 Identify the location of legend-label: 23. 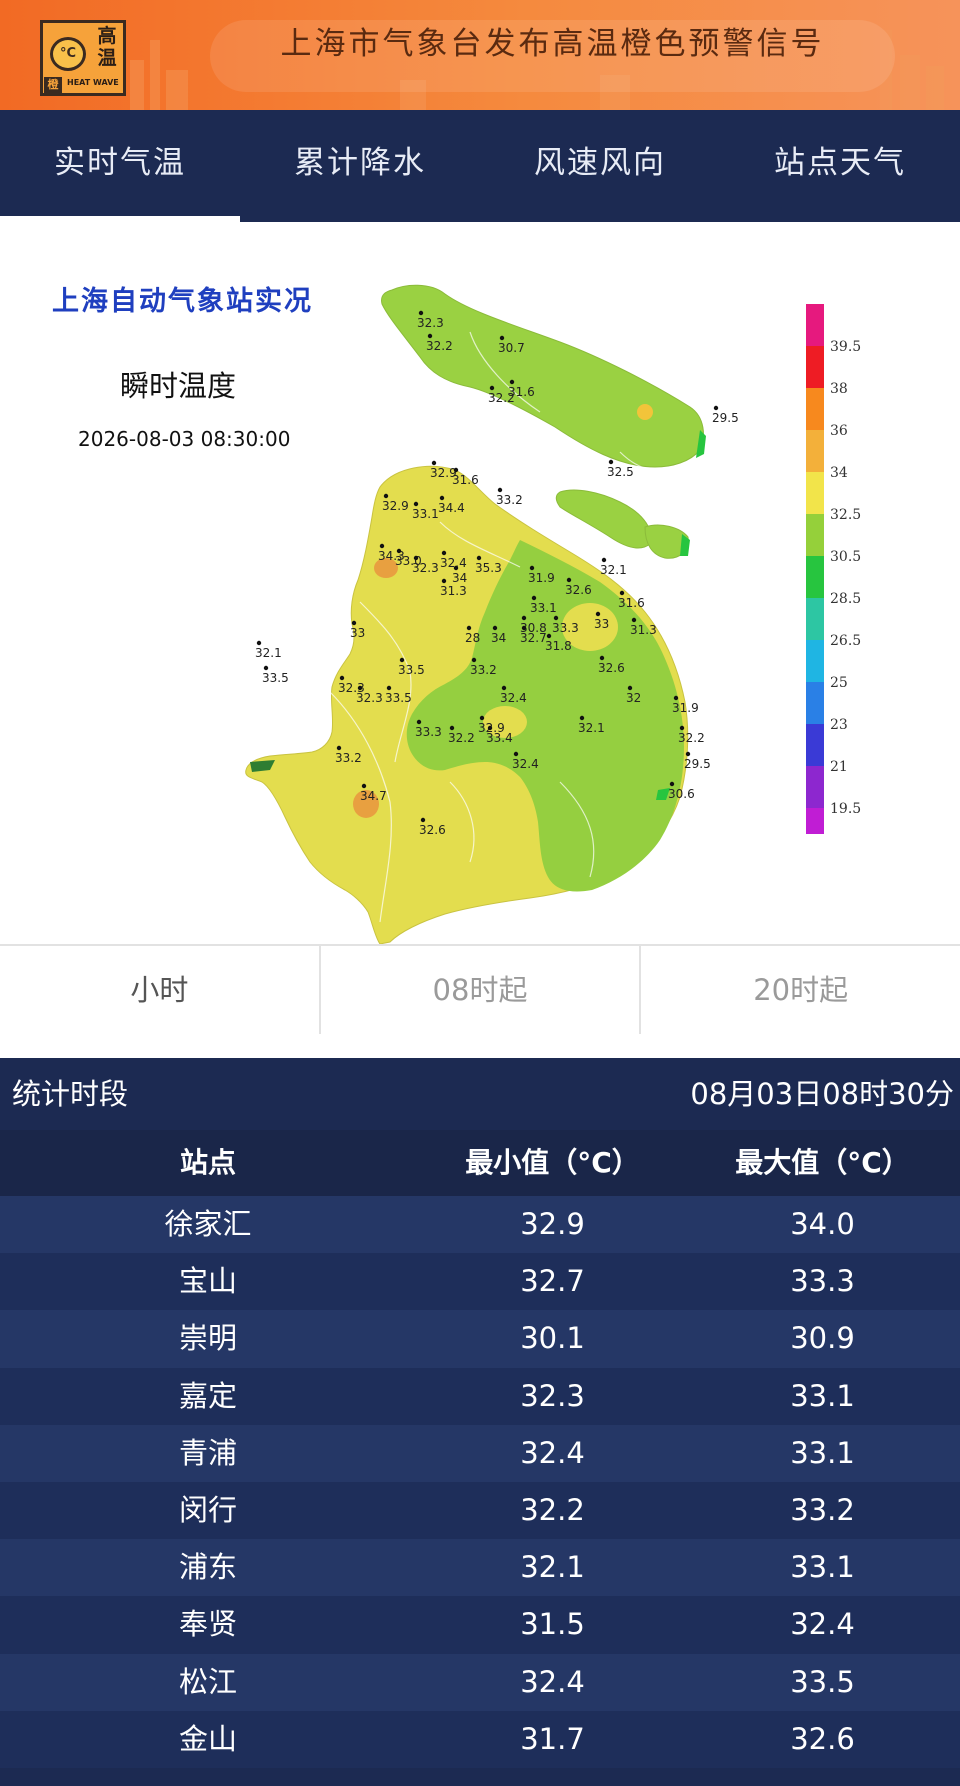
(839, 725).